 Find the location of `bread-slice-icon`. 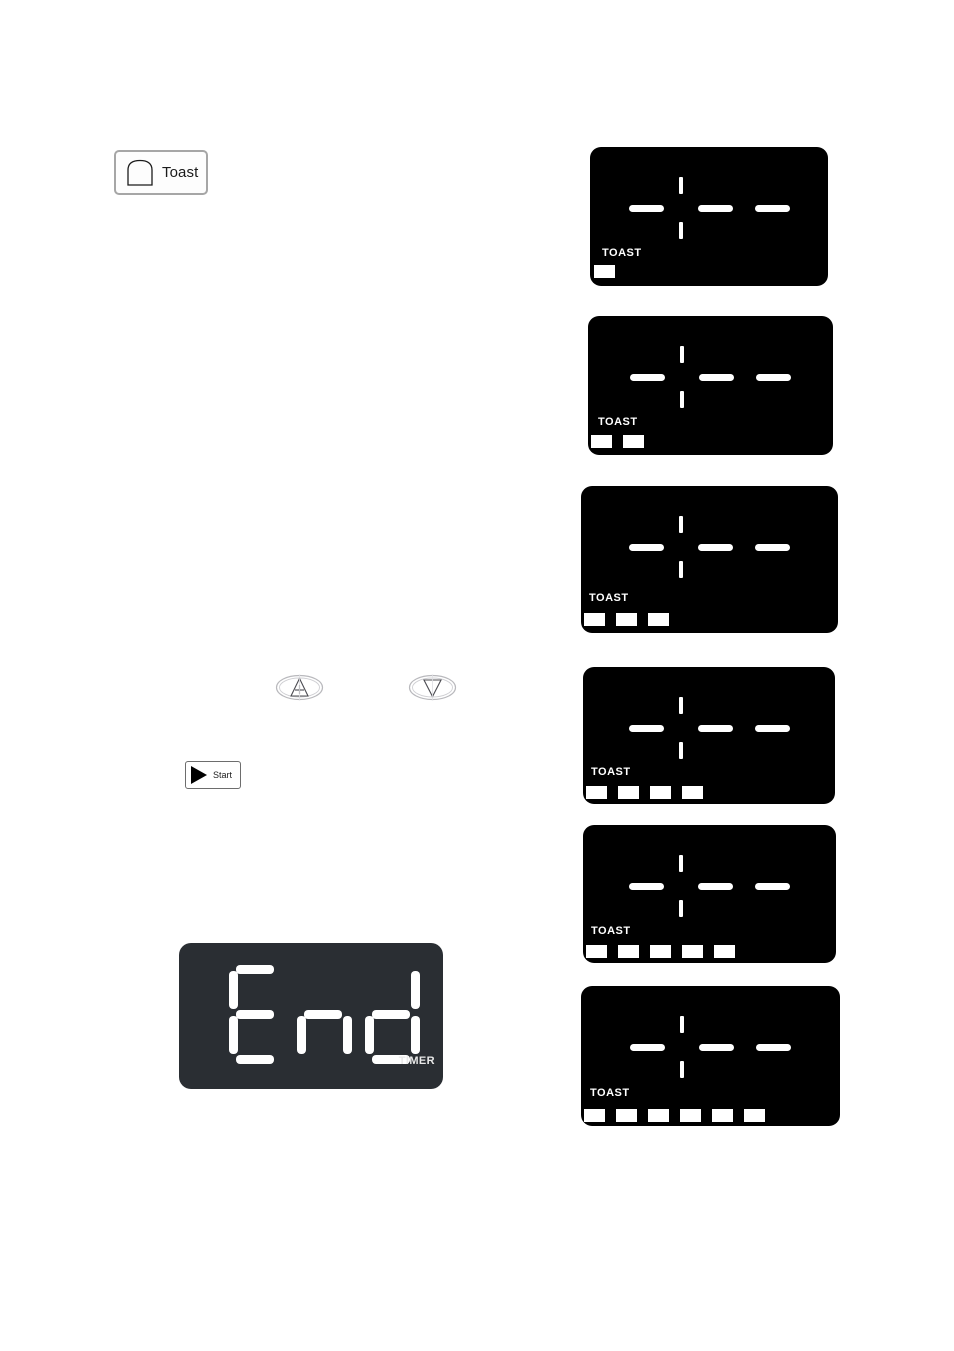

bread-slice-icon is located at coordinates (140, 173).